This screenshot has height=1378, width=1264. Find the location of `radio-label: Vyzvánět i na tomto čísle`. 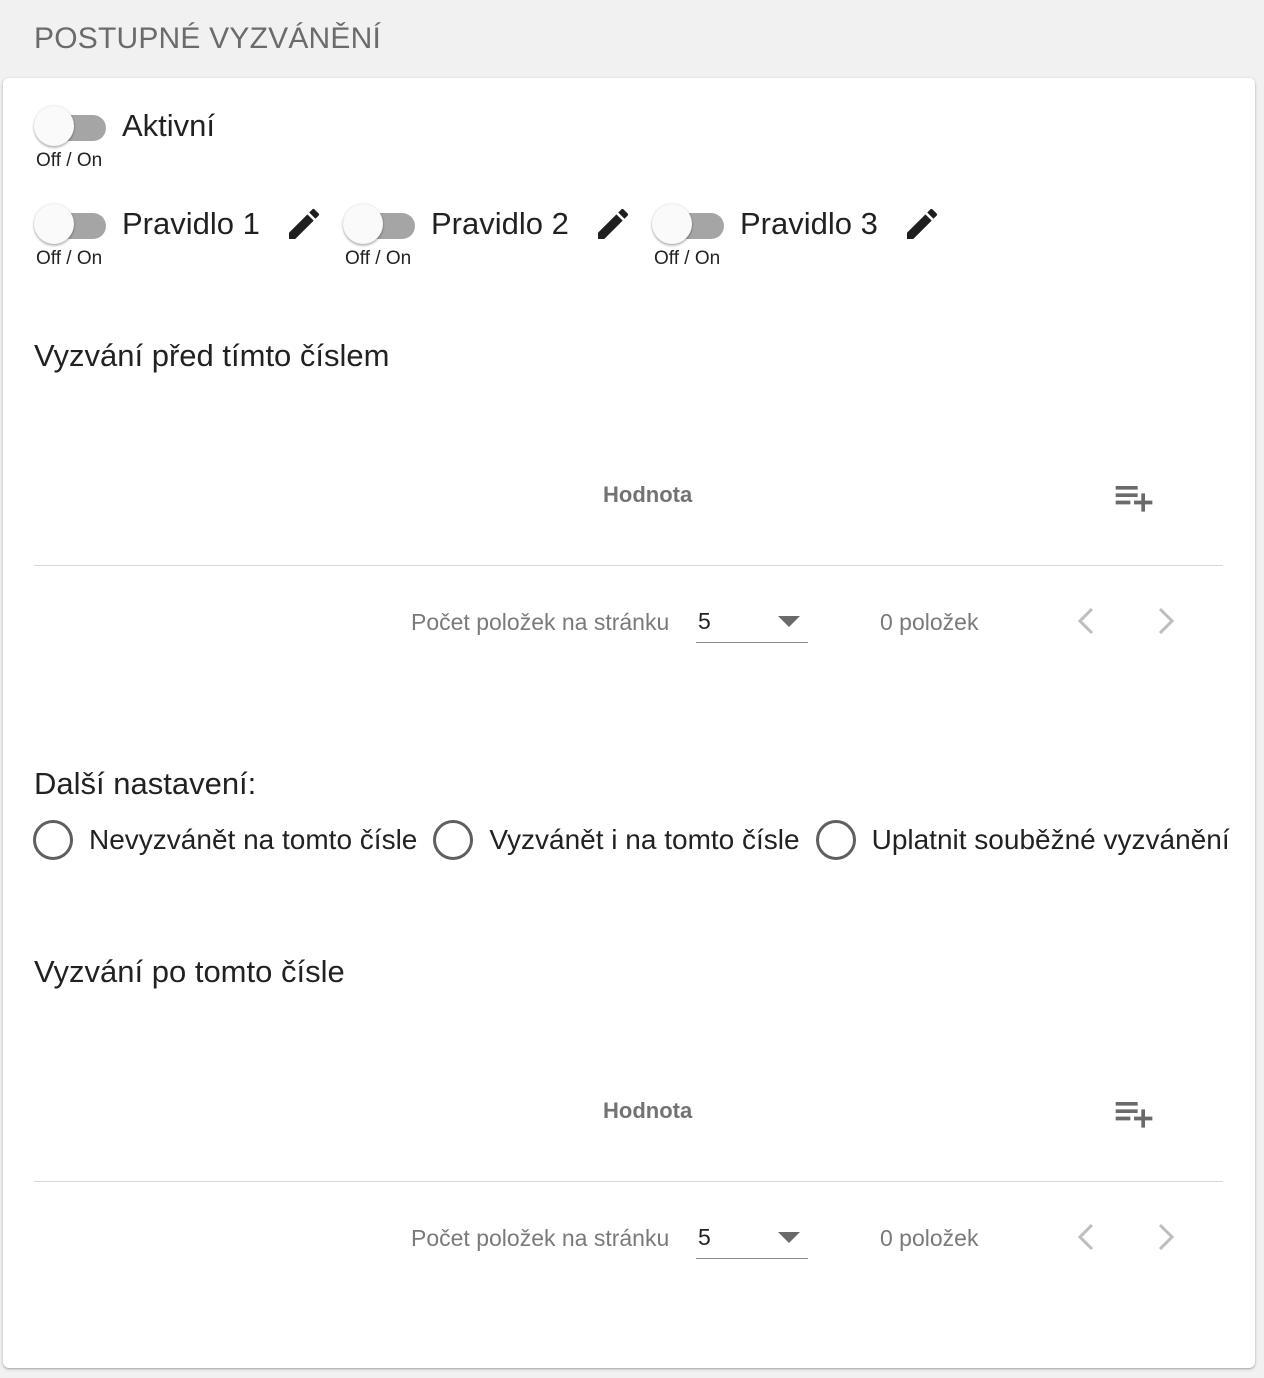

radio-label: Vyzvánět i na tomto čísle is located at coordinates (644, 839).